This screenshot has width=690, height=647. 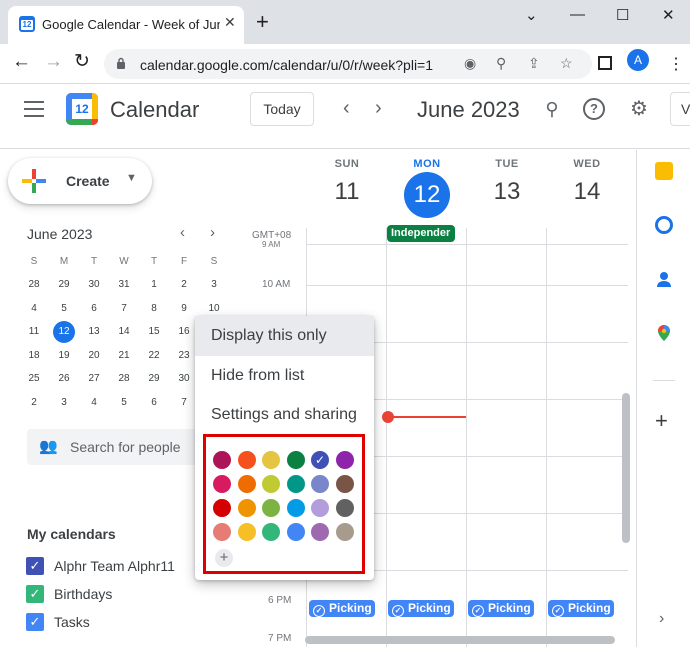 I want to click on new-tab-button: +, so click(x=262, y=22).